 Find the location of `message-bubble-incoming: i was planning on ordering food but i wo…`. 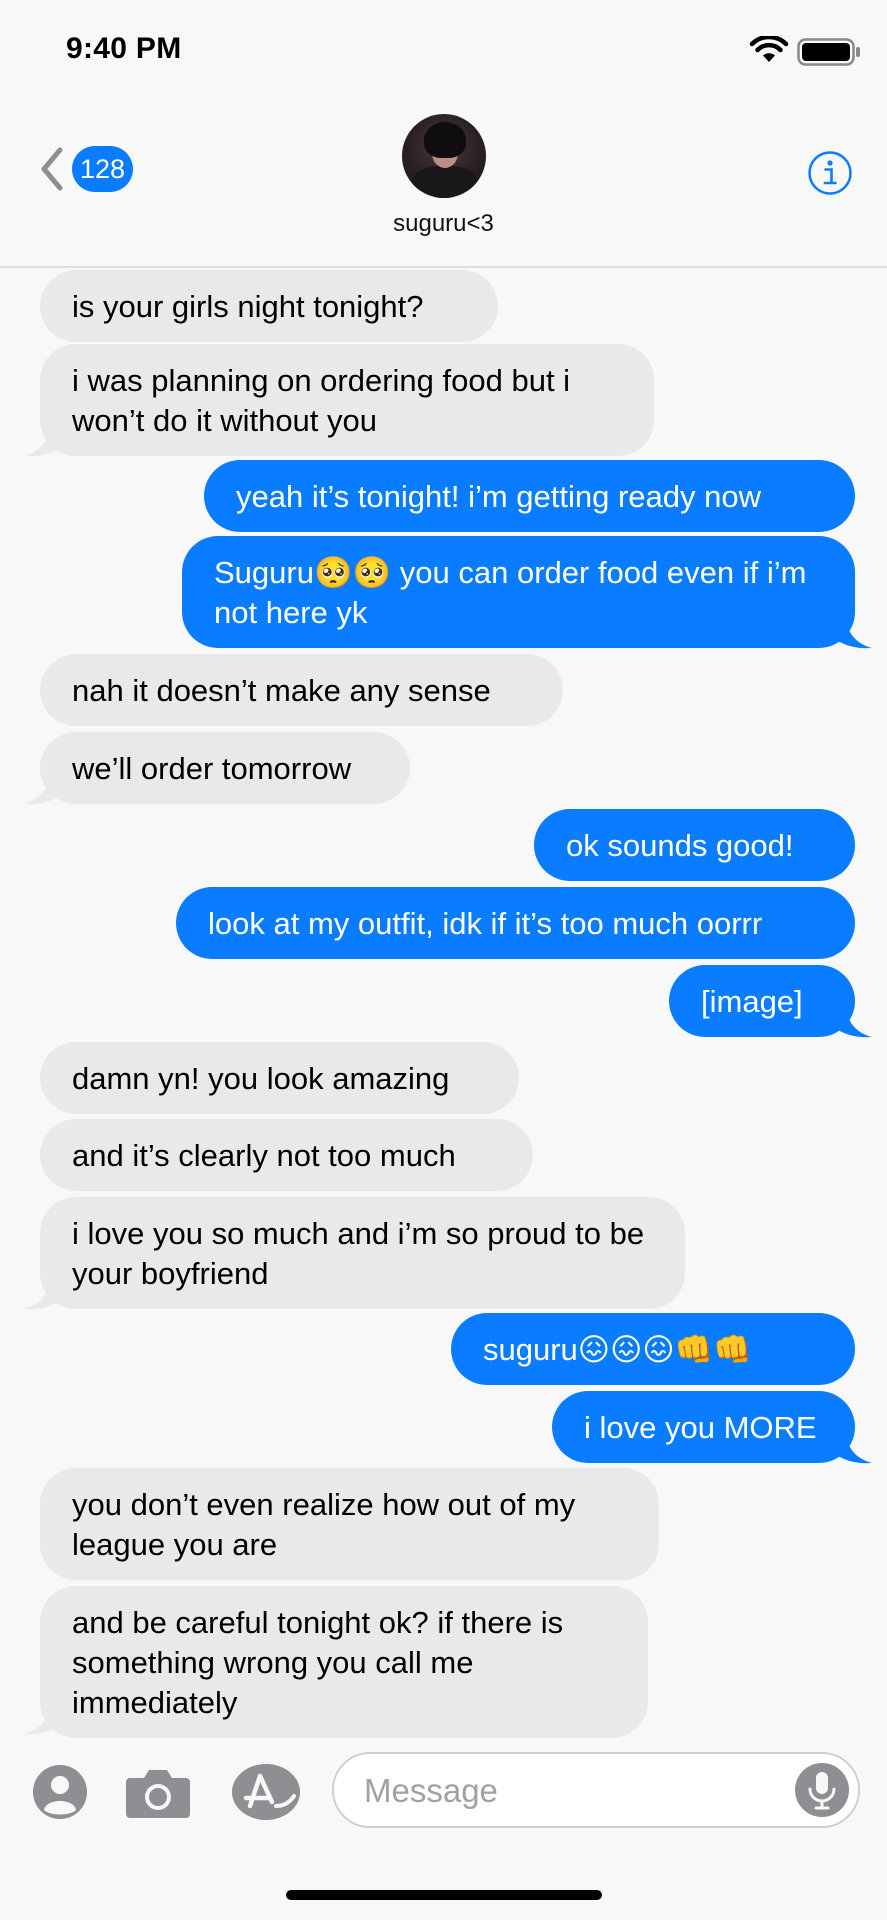

message-bubble-incoming: i was planning on ordering food but i wo… is located at coordinates (347, 400).